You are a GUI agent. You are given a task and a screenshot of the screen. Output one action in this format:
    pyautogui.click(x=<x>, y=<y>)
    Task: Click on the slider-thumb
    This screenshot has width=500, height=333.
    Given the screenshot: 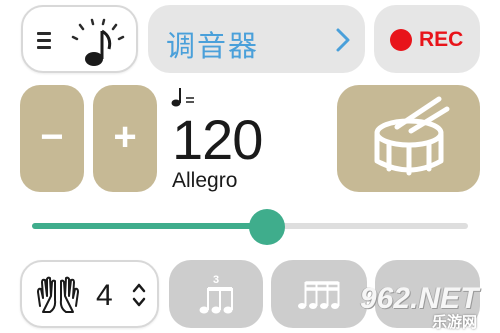 What is the action you would take?
    pyautogui.click(x=267, y=227)
    